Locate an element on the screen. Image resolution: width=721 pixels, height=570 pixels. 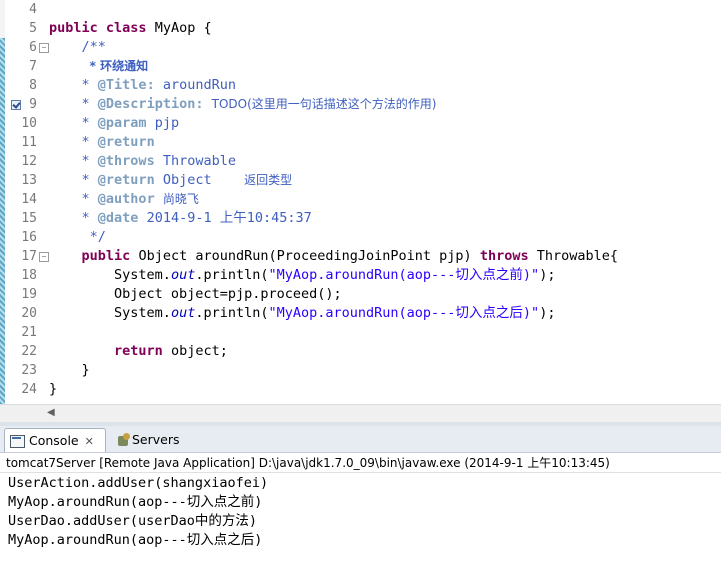
code-line: return object; is located at coordinates (171, 351).